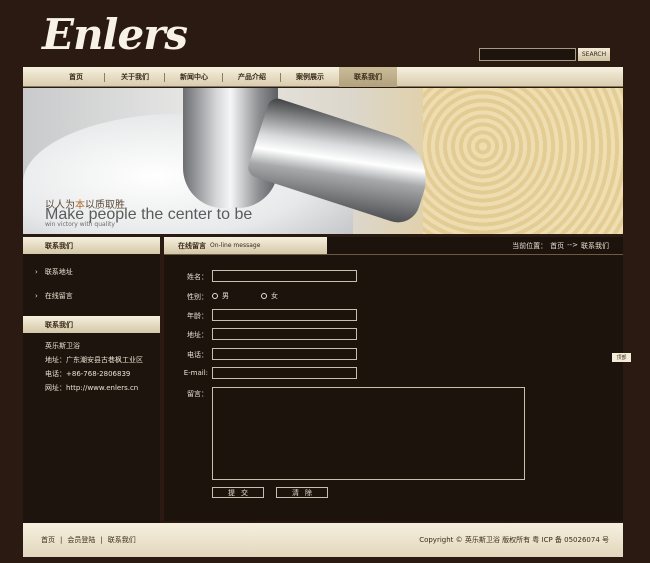 The image size is (650, 563). What do you see at coordinates (58, 272) in the screenshot?
I see `sidebar-item-label: 联系地址` at bounding box center [58, 272].